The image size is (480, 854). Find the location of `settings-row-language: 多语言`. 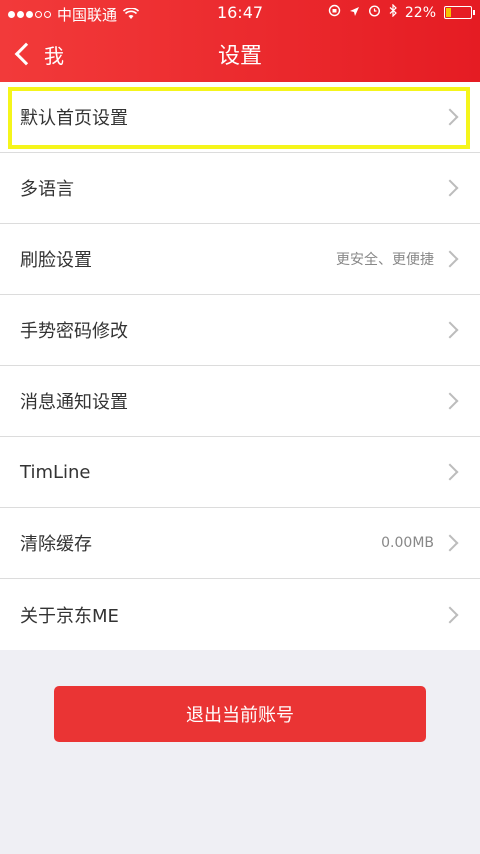

settings-row-language: 多语言 is located at coordinates (240, 188).